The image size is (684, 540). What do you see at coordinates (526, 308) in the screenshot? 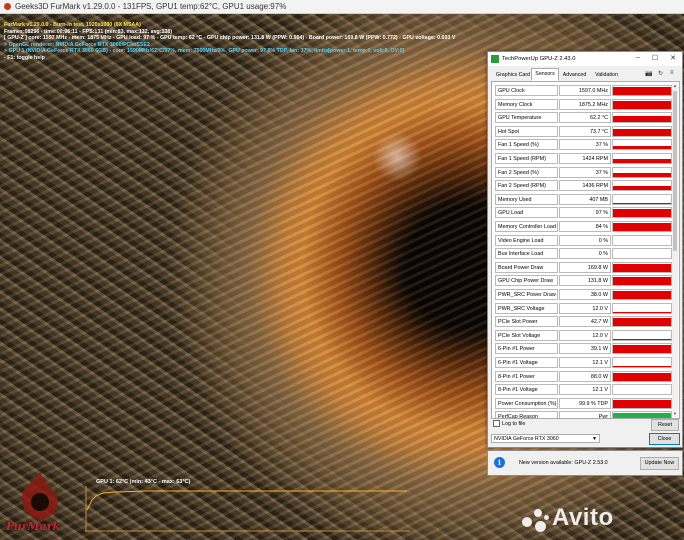
I see `sensor-label: PWR_SRC Voltage` at bounding box center [526, 308].